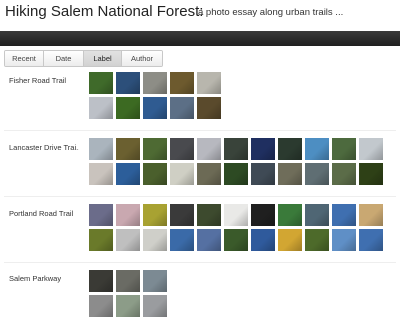 The image size is (400, 325). Describe the element at coordinates (236, 227) in the screenshot. I see `photo-grid-portland-road-trail` at that location.